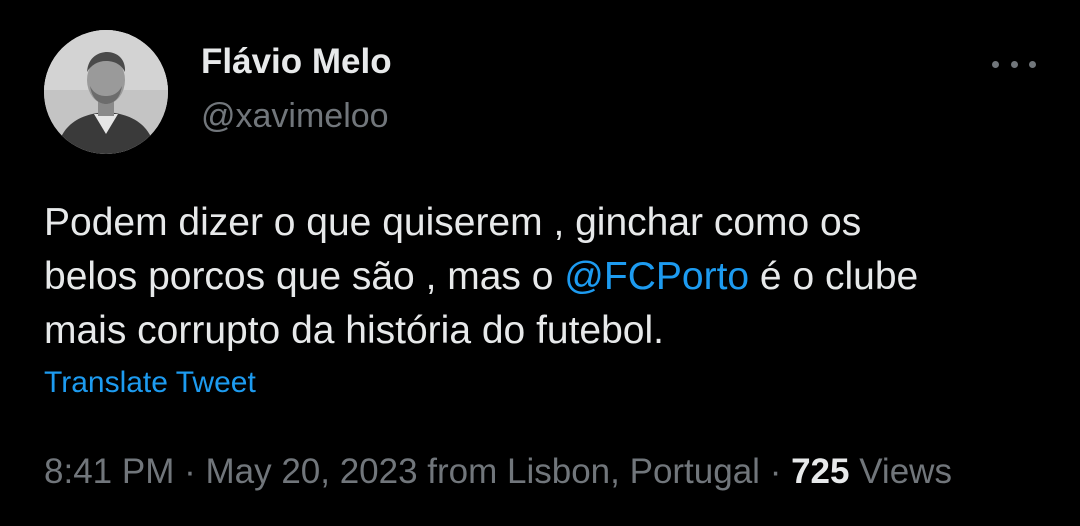 The width and height of the screenshot is (1080, 526). Describe the element at coordinates (354, 330) in the screenshot. I see `tweet-text-line: mais corrupto da história do futebol.` at that location.